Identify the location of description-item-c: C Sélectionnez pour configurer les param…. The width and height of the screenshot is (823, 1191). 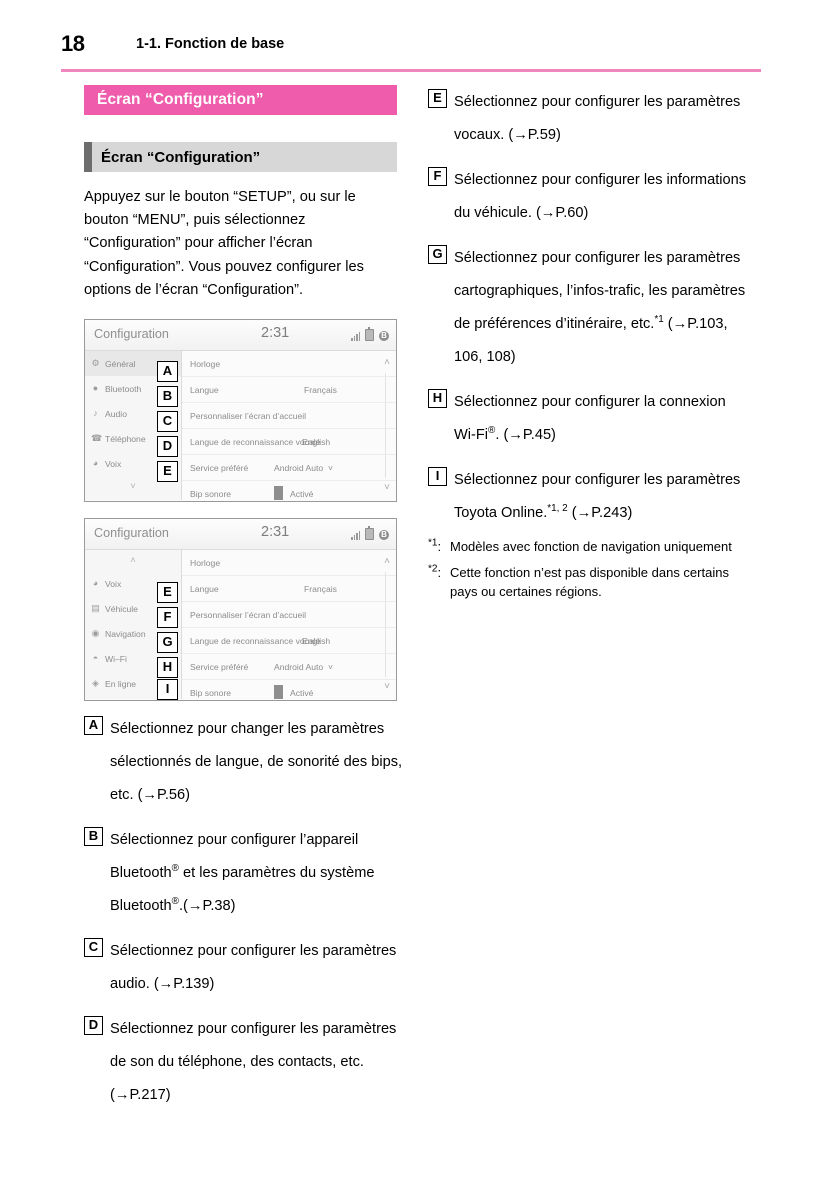
(244, 968).